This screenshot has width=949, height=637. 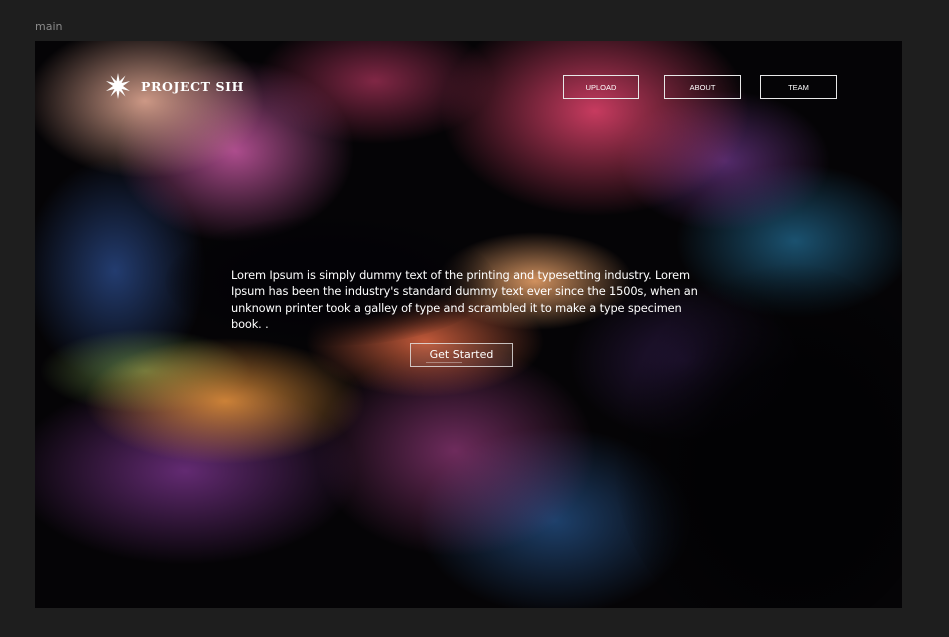 I want to click on get-started-button: Get Started, so click(x=461, y=355).